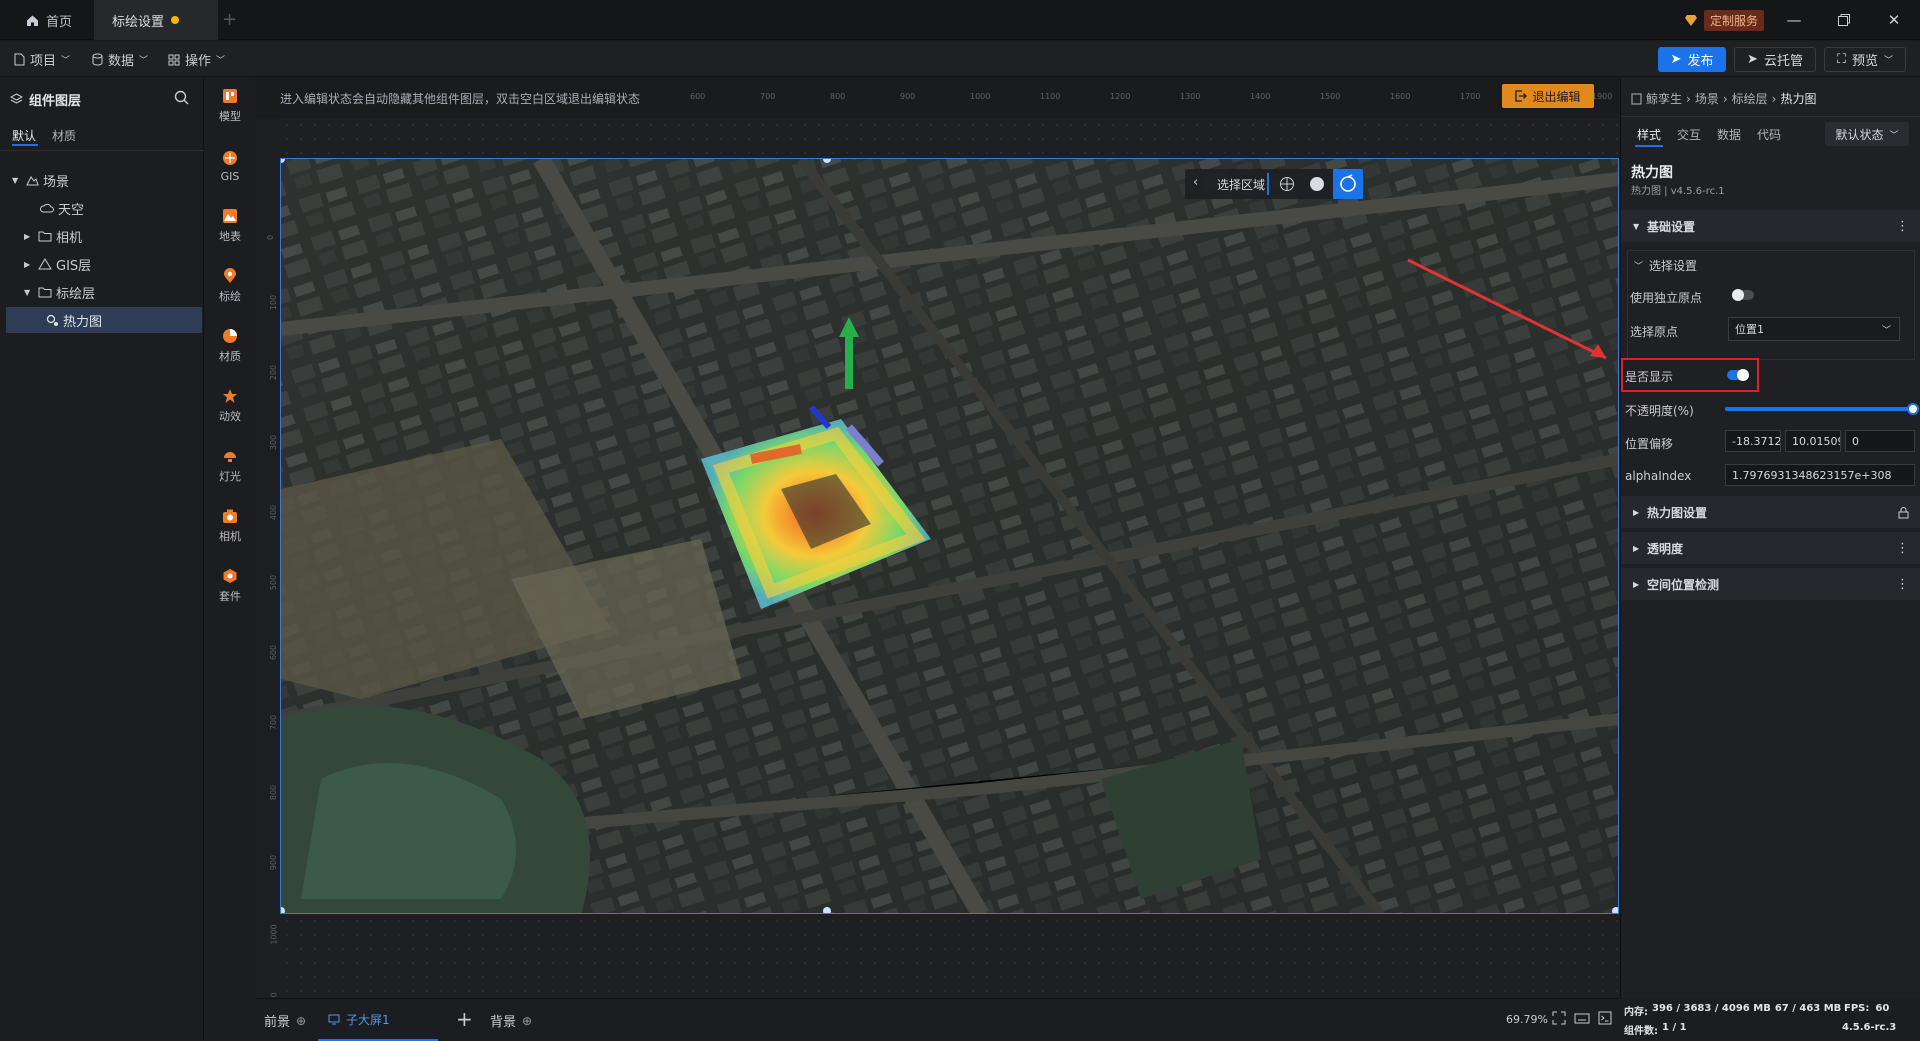 The image size is (1920, 1041). What do you see at coordinates (1857, 1008) in the screenshot?
I see `fps-label: FPS:` at bounding box center [1857, 1008].